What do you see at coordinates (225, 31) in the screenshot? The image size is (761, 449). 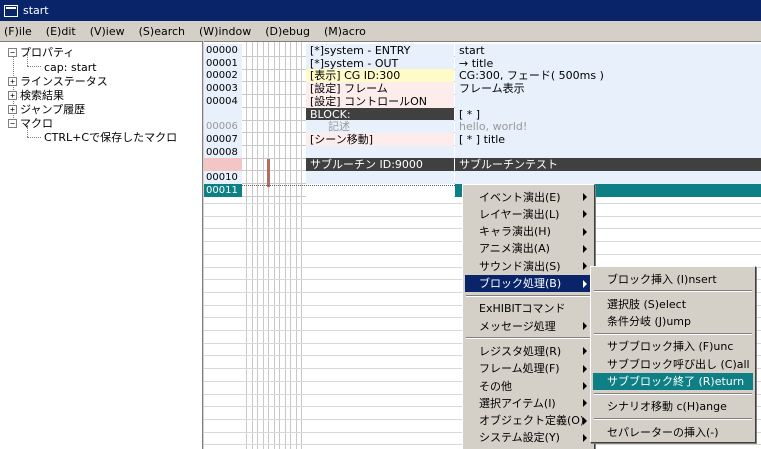 I see `menu-window: (W)indow` at bounding box center [225, 31].